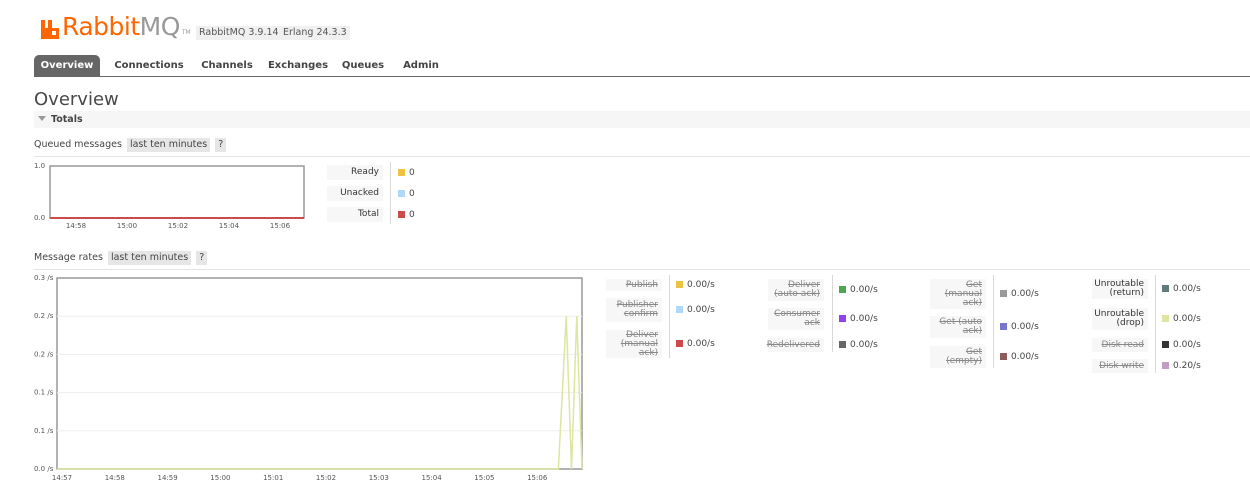  I want to click on legend-label-toggle: Publisher confirm, so click(634, 310).